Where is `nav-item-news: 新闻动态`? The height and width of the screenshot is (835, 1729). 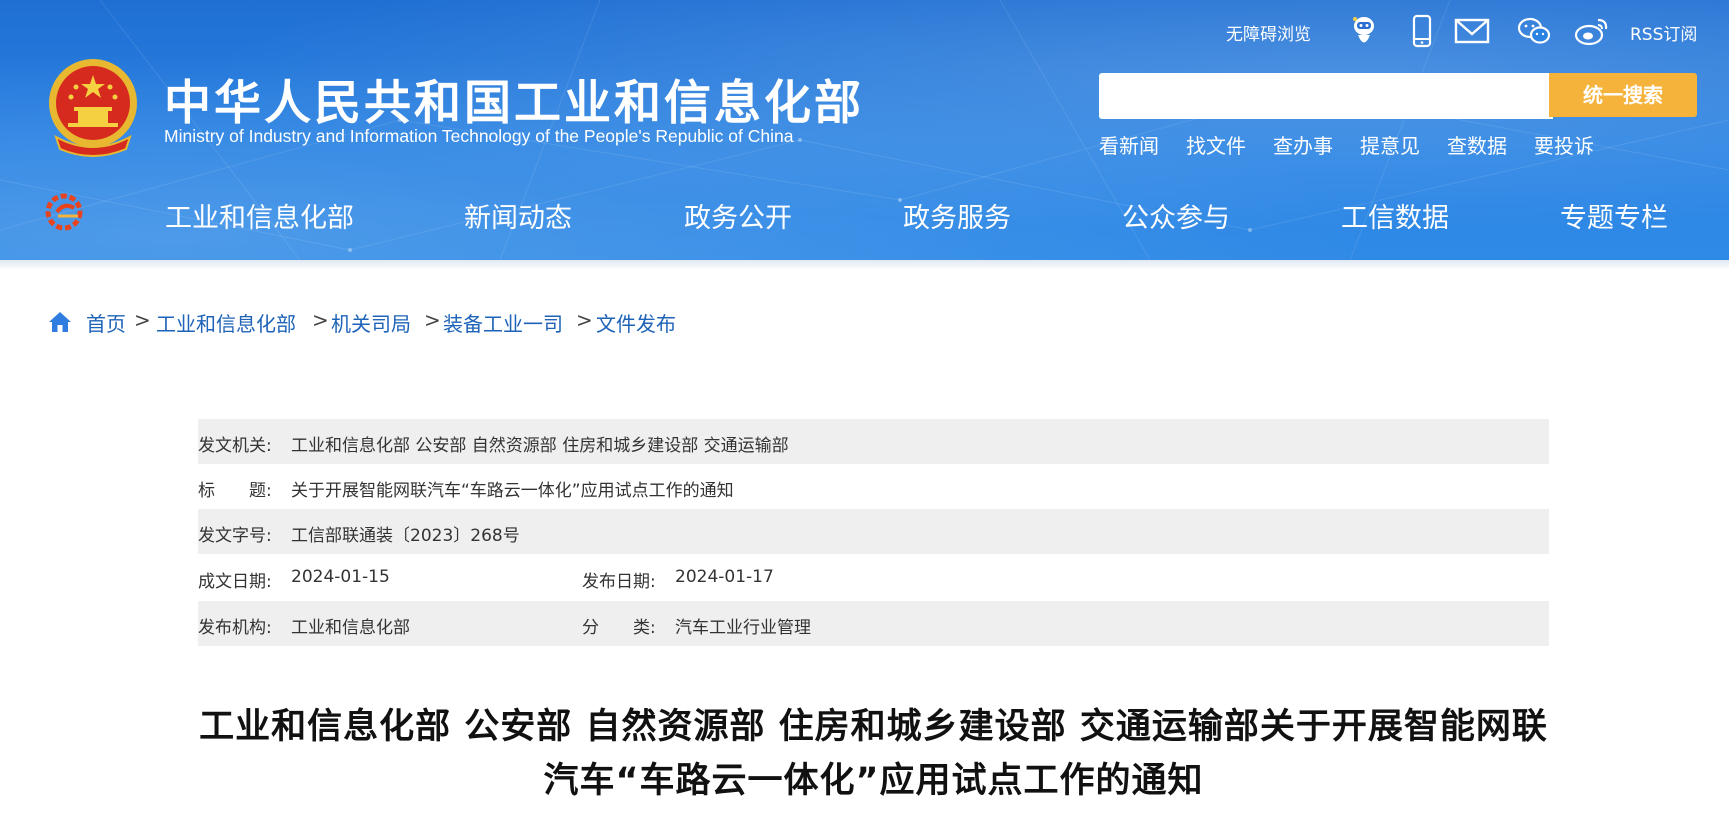
nav-item-news: 新闻动态 is located at coordinates (518, 215).